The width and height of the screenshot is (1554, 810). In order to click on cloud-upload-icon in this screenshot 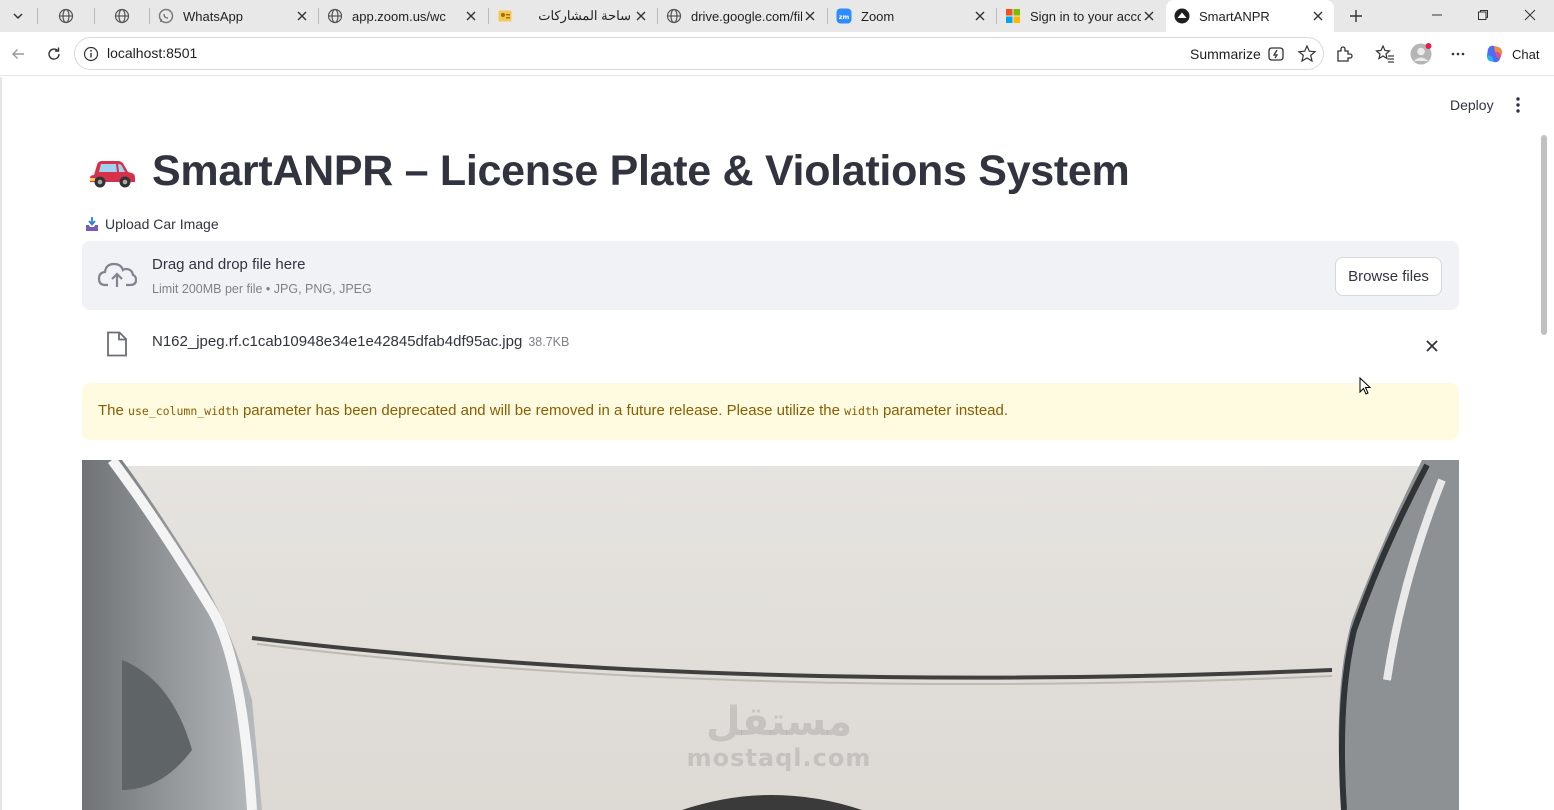, I will do `click(117, 274)`.